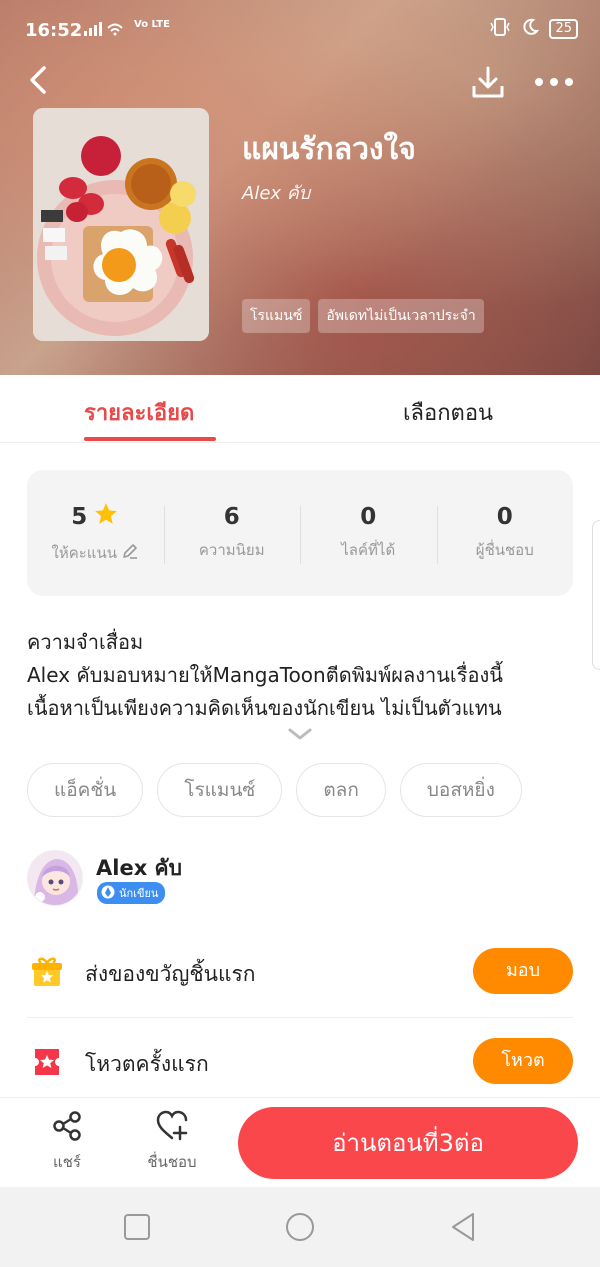 Image resolution: width=600 pixels, height=1267 pixels. I want to click on like-label: ชื่นชอบ, so click(172, 1162).